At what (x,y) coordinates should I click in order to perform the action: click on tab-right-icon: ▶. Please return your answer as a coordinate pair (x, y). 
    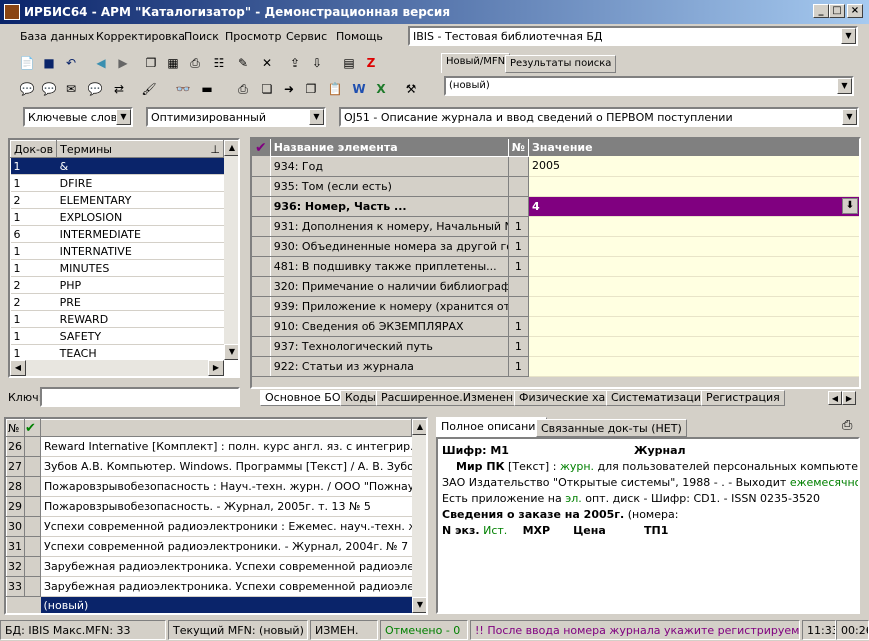
    Looking at the image, I should click on (849, 398).